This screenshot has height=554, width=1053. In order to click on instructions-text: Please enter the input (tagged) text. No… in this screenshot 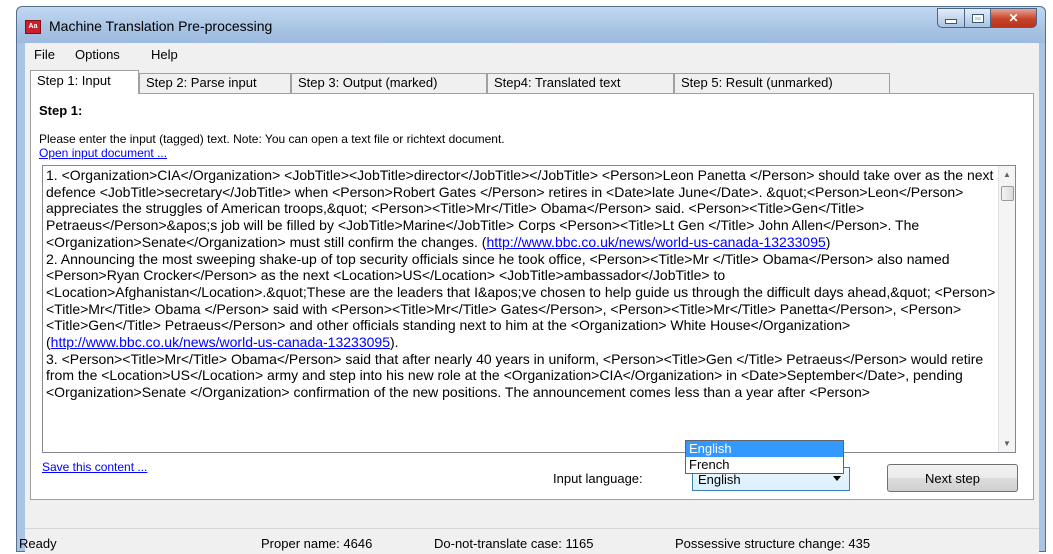, I will do `click(272, 139)`.